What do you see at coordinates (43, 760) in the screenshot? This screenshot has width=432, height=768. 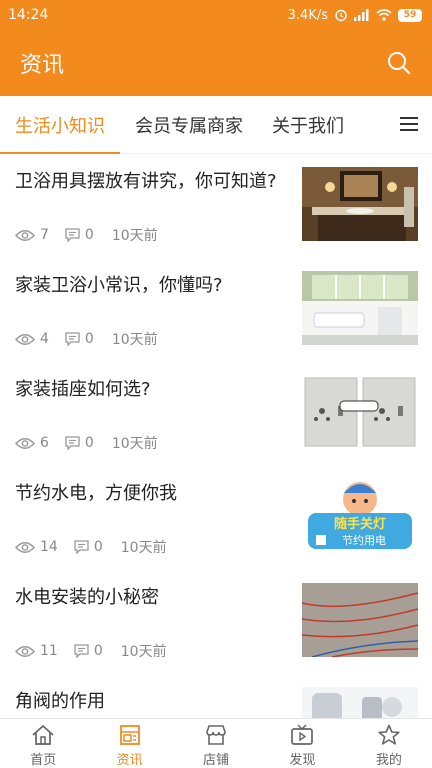 I see `nav-home-label: 首页` at bounding box center [43, 760].